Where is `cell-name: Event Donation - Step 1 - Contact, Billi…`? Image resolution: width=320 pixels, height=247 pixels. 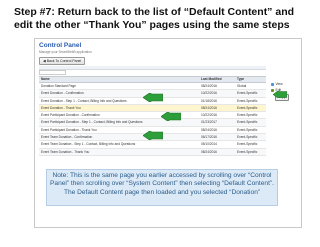 cell-name: Event Donation - Step 1 - Contact, Billi… is located at coordinates (84, 100).